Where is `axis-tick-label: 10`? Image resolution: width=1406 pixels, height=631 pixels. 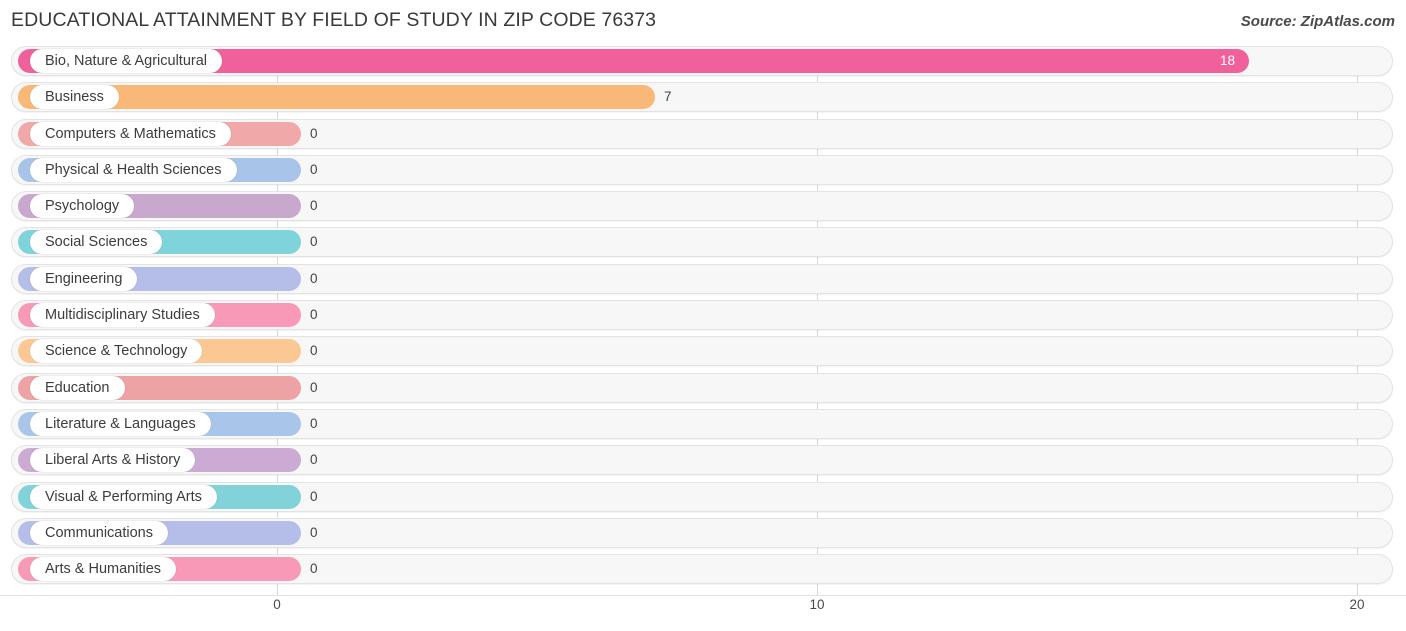 axis-tick-label: 10 is located at coordinates (817, 604).